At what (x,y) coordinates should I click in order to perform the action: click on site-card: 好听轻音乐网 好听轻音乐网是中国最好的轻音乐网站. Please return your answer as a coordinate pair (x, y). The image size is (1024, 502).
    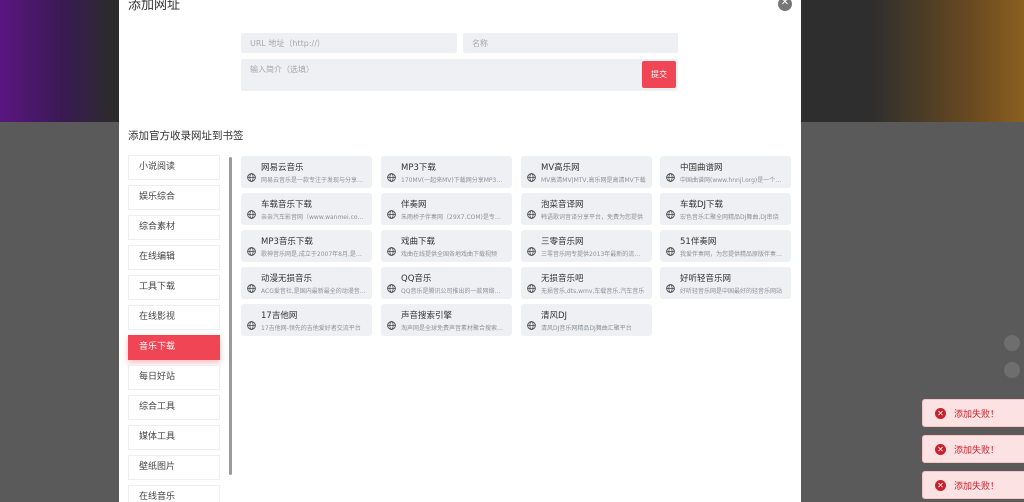
    Looking at the image, I should click on (725, 283).